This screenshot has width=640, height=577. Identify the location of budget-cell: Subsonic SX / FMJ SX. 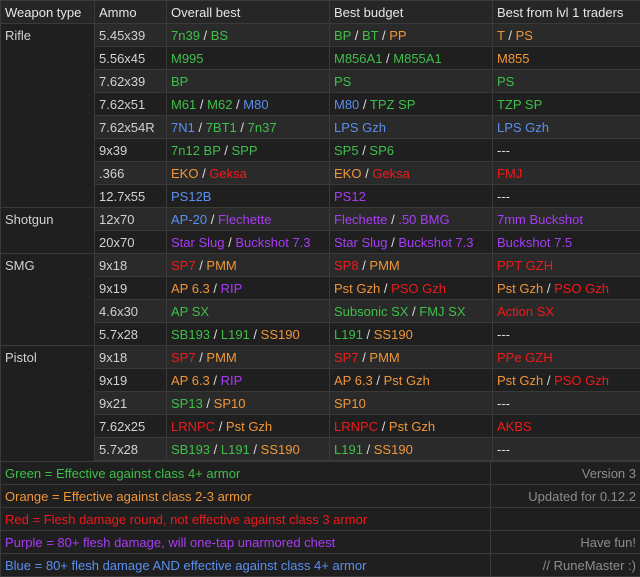
(411, 311).